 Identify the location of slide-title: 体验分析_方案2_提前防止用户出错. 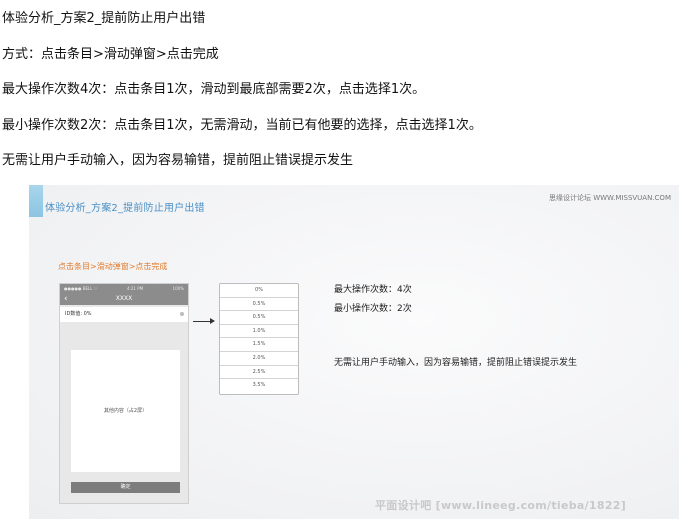
(125, 208).